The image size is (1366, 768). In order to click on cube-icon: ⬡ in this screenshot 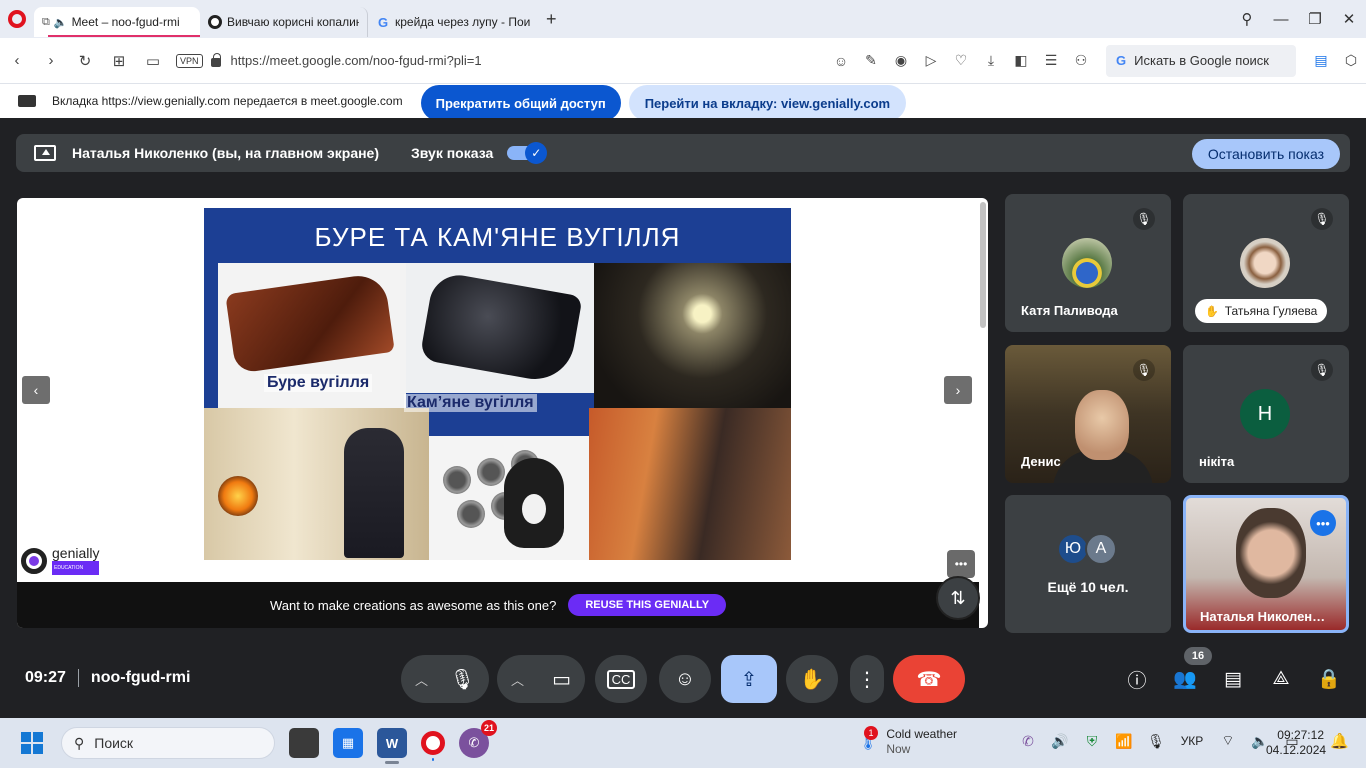, I will do `click(1351, 60)`.